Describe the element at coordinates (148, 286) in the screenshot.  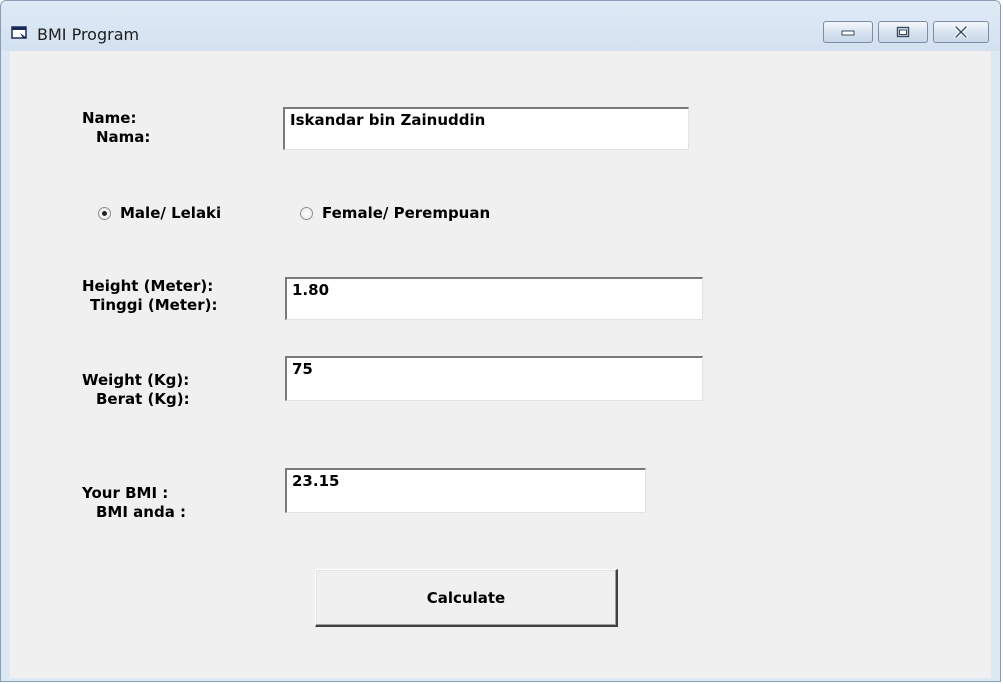
I see `height-label-en: Height (Meter):` at that location.